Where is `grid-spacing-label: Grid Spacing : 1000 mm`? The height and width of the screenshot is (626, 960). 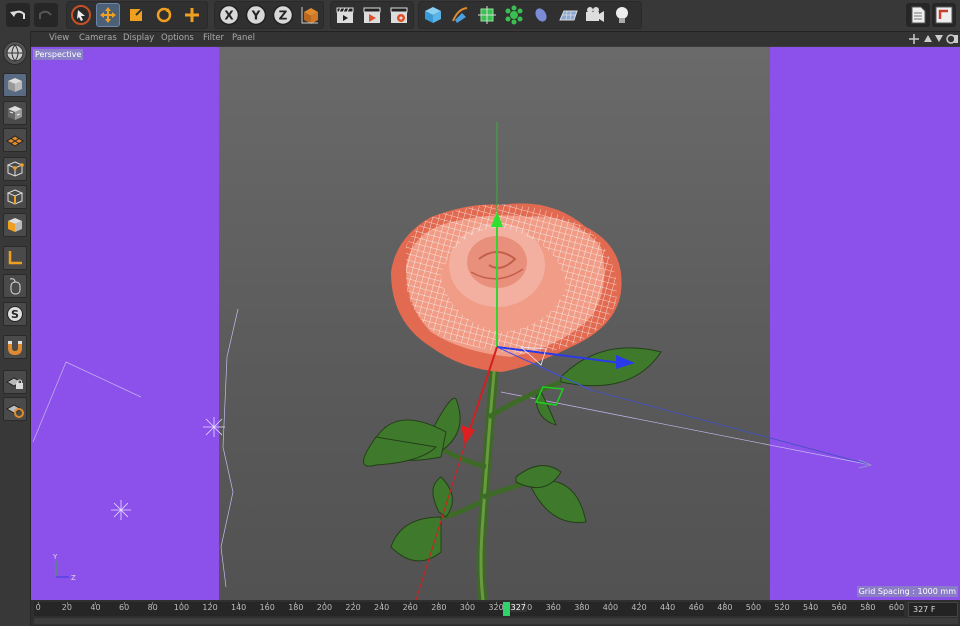
grid-spacing-label: Grid Spacing : 1000 mm is located at coordinates (907, 591).